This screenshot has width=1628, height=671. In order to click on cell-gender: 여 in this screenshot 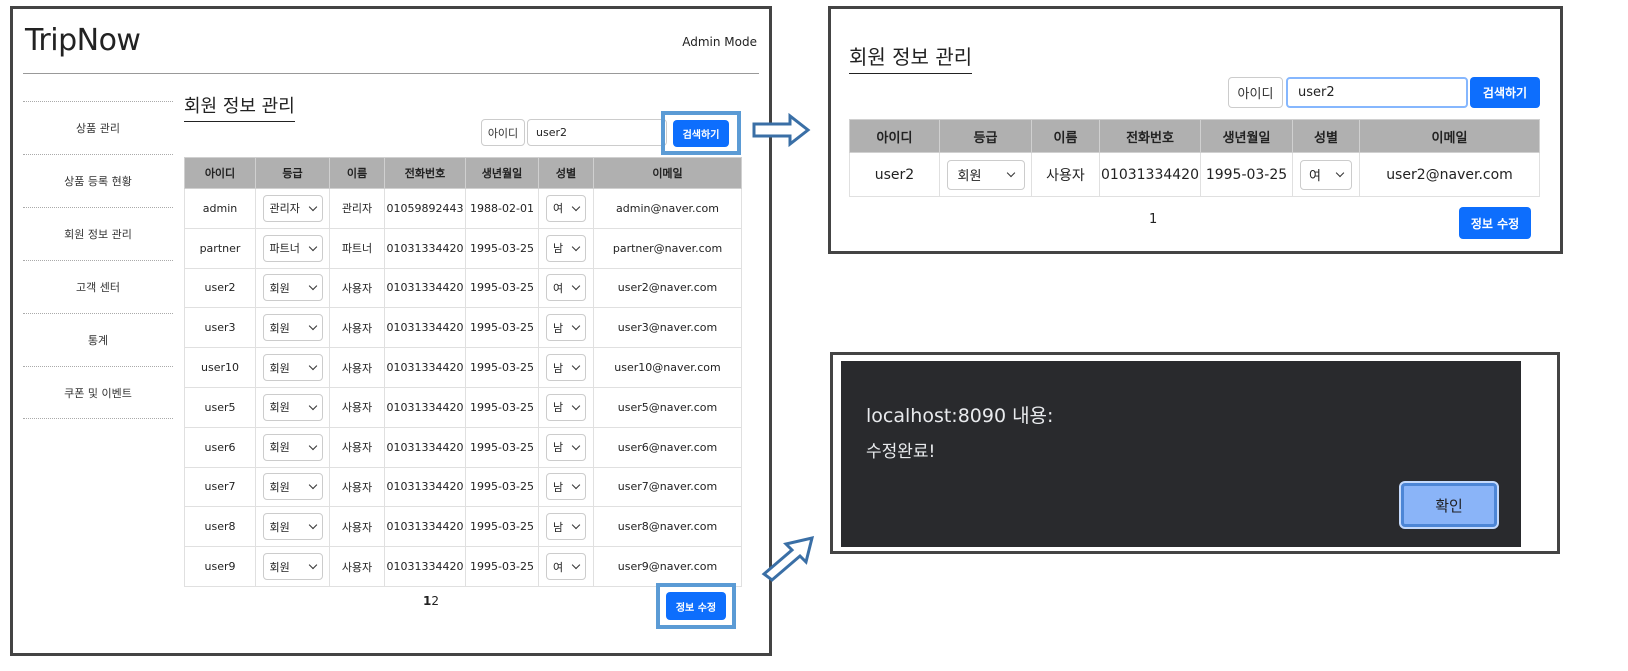, I will do `click(1326, 174)`.